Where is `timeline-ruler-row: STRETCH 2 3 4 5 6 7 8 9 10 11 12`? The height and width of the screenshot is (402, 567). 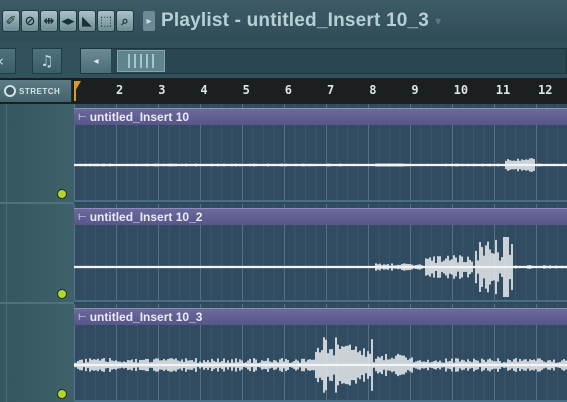 timeline-ruler-row: STRETCH 2 3 4 5 6 7 8 9 10 11 12 is located at coordinates (283, 91).